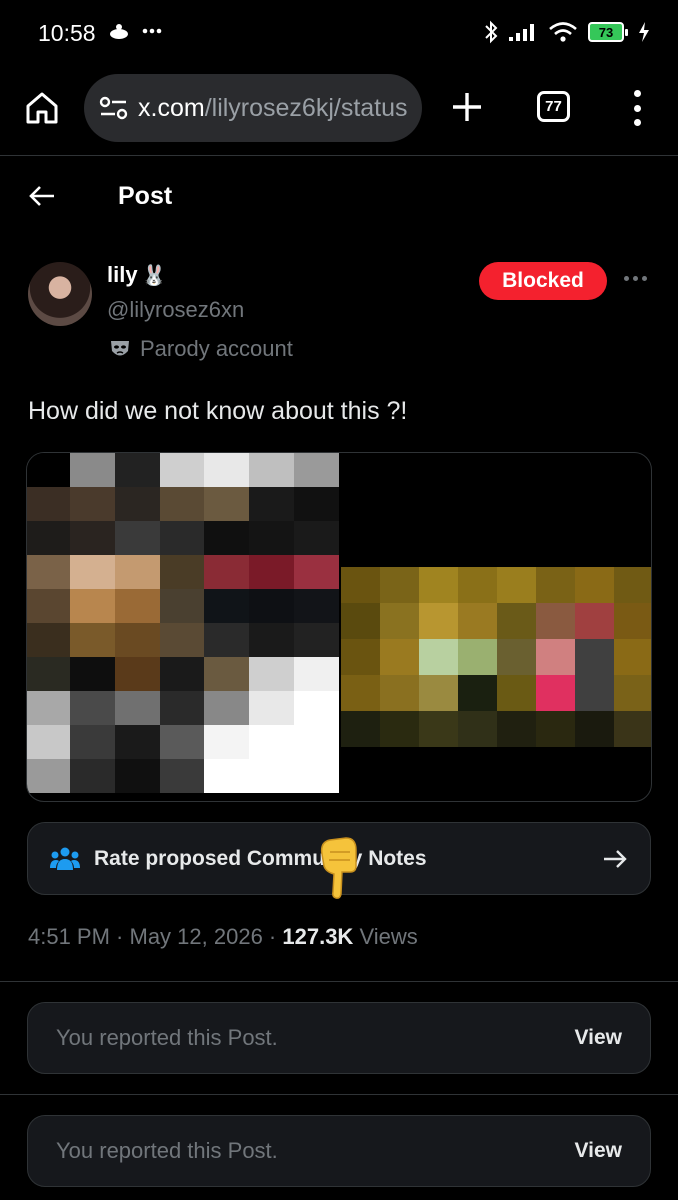  Describe the element at coordinates (152, 31) in the screenshot. I see `more-icon` at that location.